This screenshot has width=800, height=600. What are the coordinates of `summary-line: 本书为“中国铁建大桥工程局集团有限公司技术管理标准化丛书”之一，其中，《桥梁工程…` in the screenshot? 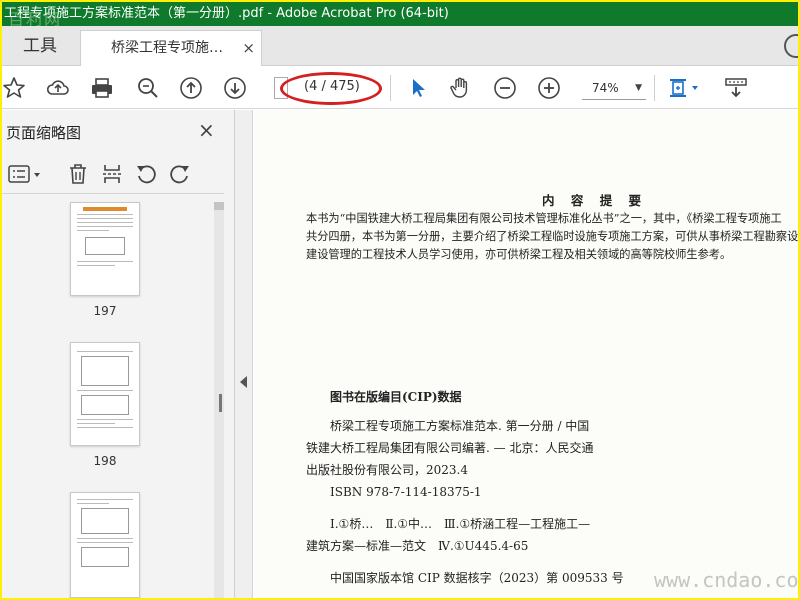 It's located at (544, 218).